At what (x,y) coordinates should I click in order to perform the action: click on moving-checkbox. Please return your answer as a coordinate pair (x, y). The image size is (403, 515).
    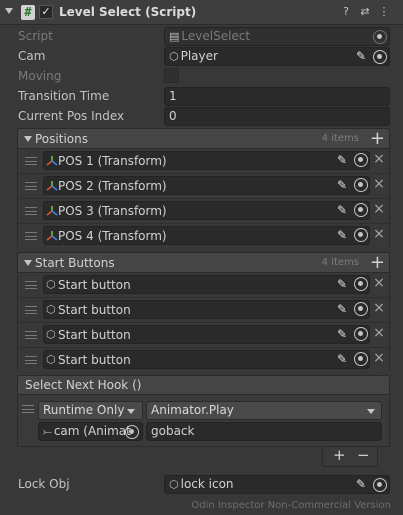
    Looking at the image, I should click on (171, 75).